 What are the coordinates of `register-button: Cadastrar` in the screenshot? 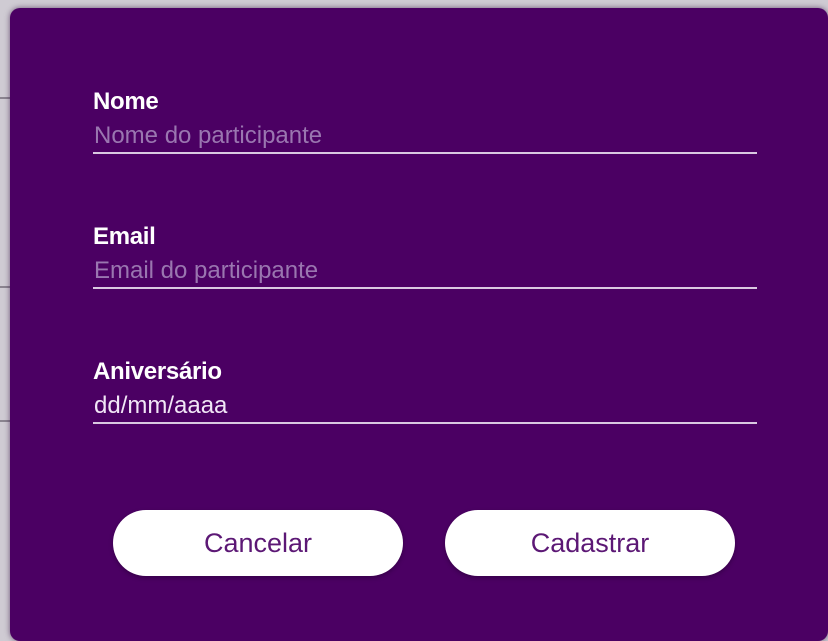 It's located at (590, 543).